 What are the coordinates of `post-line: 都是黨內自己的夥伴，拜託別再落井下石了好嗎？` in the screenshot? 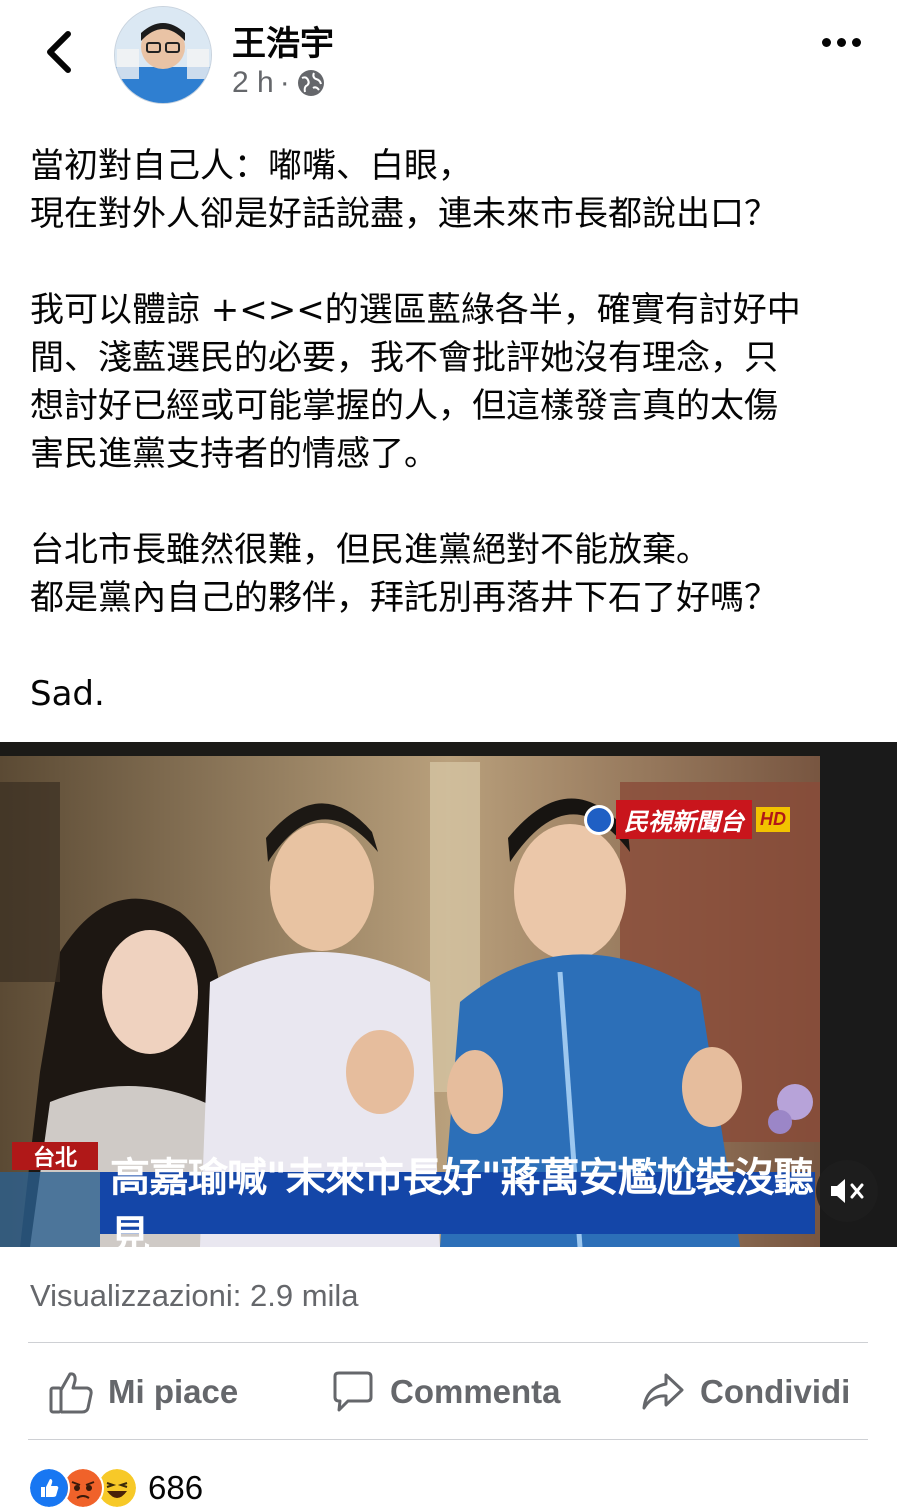 It's located at (404, 598).